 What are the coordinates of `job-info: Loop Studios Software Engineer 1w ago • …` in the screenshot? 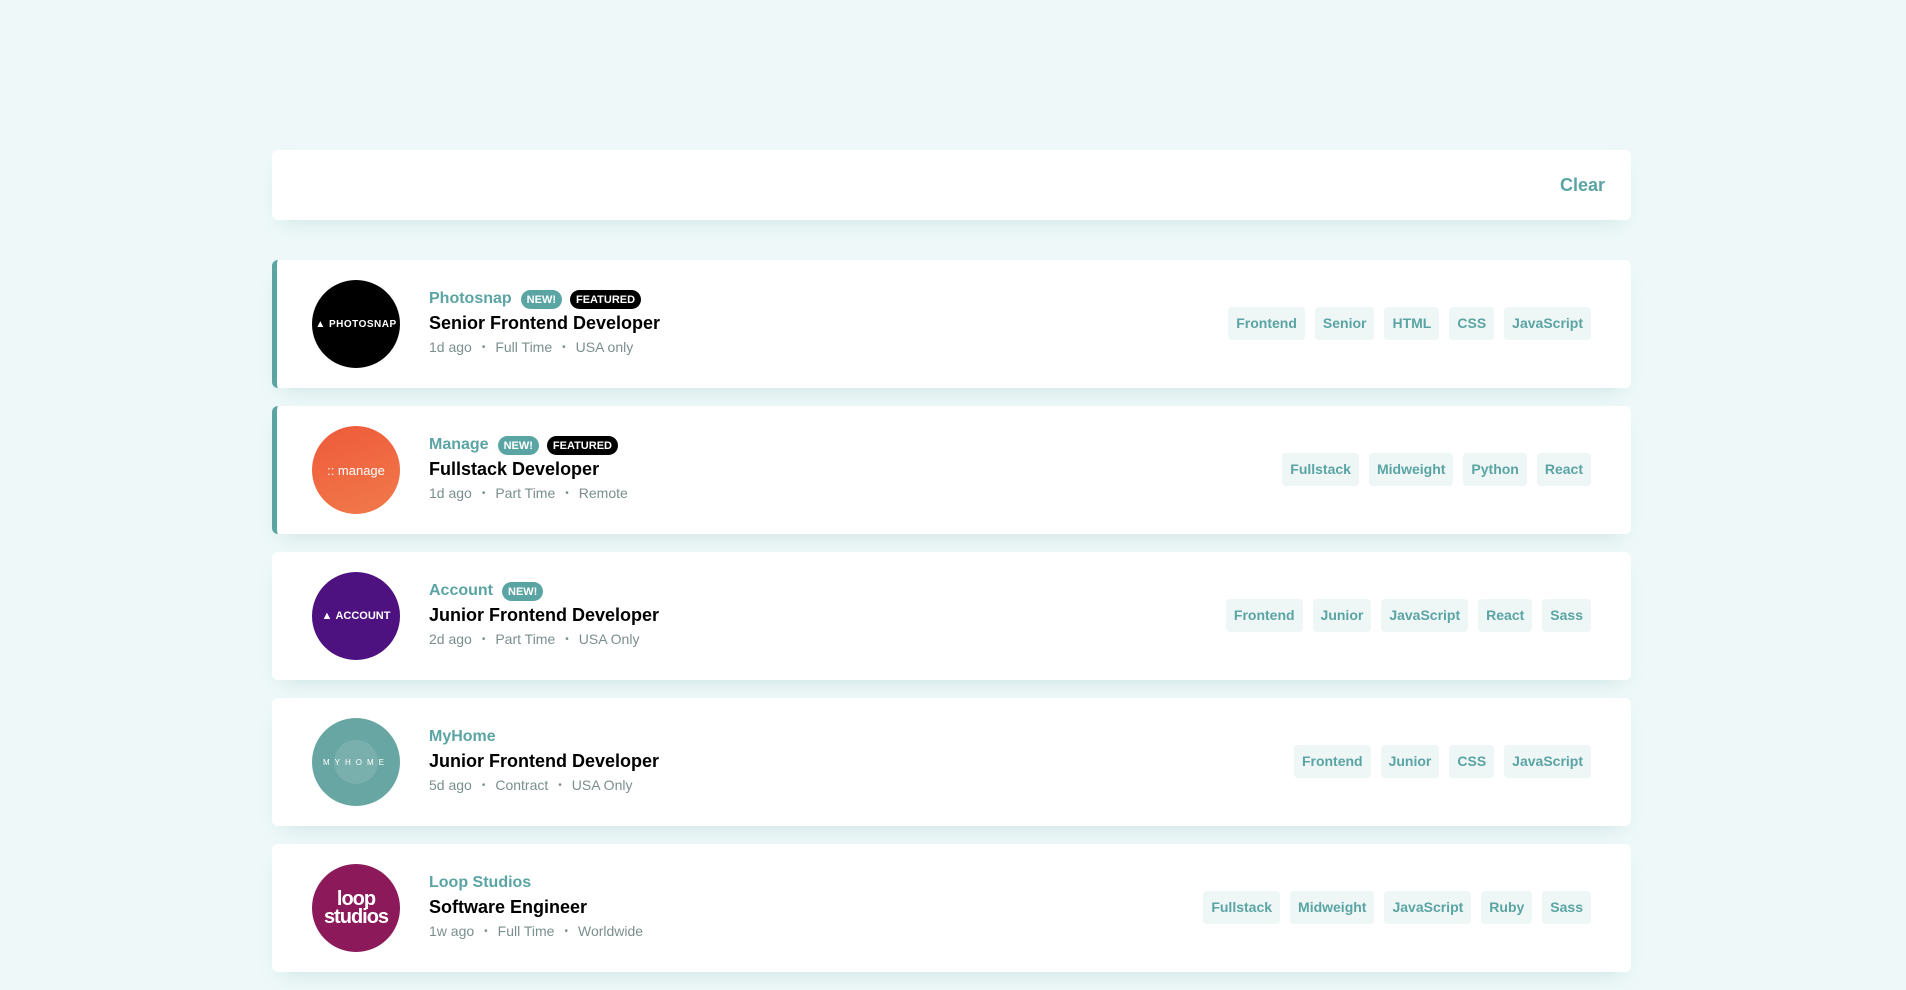 It's located at (536, 905).